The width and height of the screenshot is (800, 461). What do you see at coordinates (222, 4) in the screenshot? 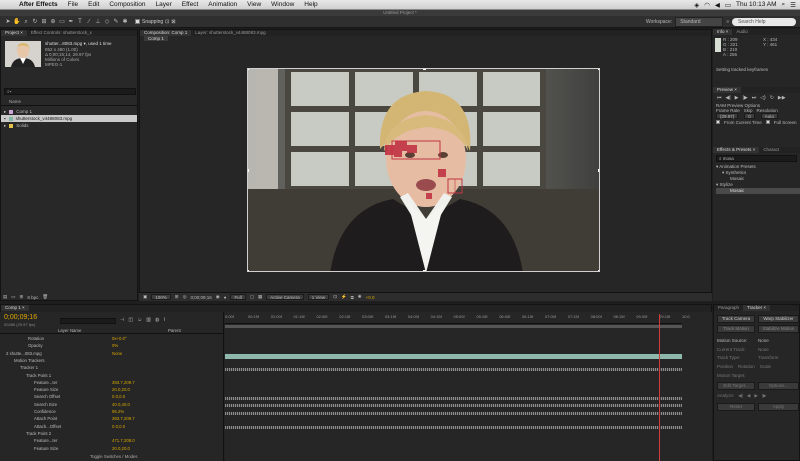
I see `menu-animation: Animation` at bounding box center [222, 4].